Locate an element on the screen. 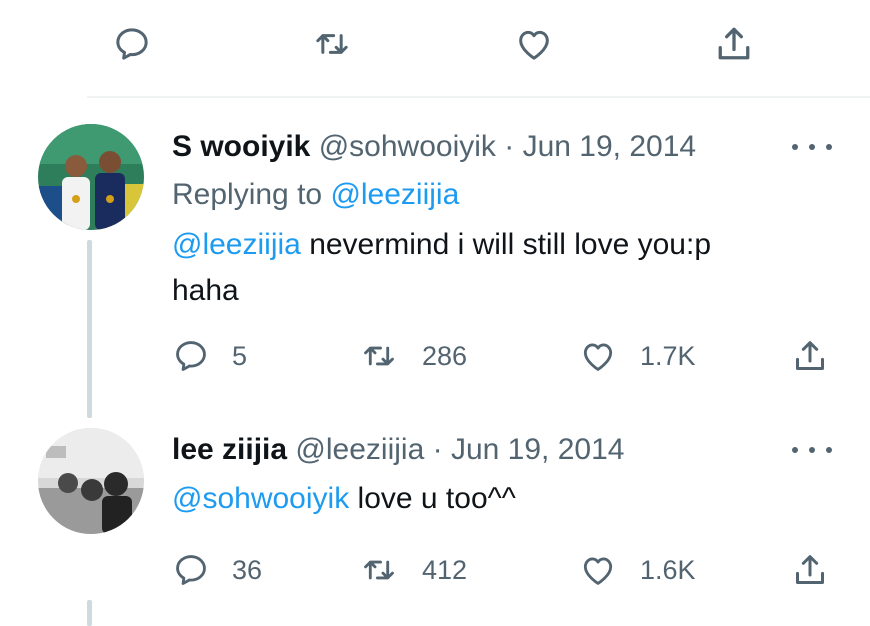 This screenshot has height=626, width=870. user-handle: @sohwooiyik is located at coordinates (407, 146).